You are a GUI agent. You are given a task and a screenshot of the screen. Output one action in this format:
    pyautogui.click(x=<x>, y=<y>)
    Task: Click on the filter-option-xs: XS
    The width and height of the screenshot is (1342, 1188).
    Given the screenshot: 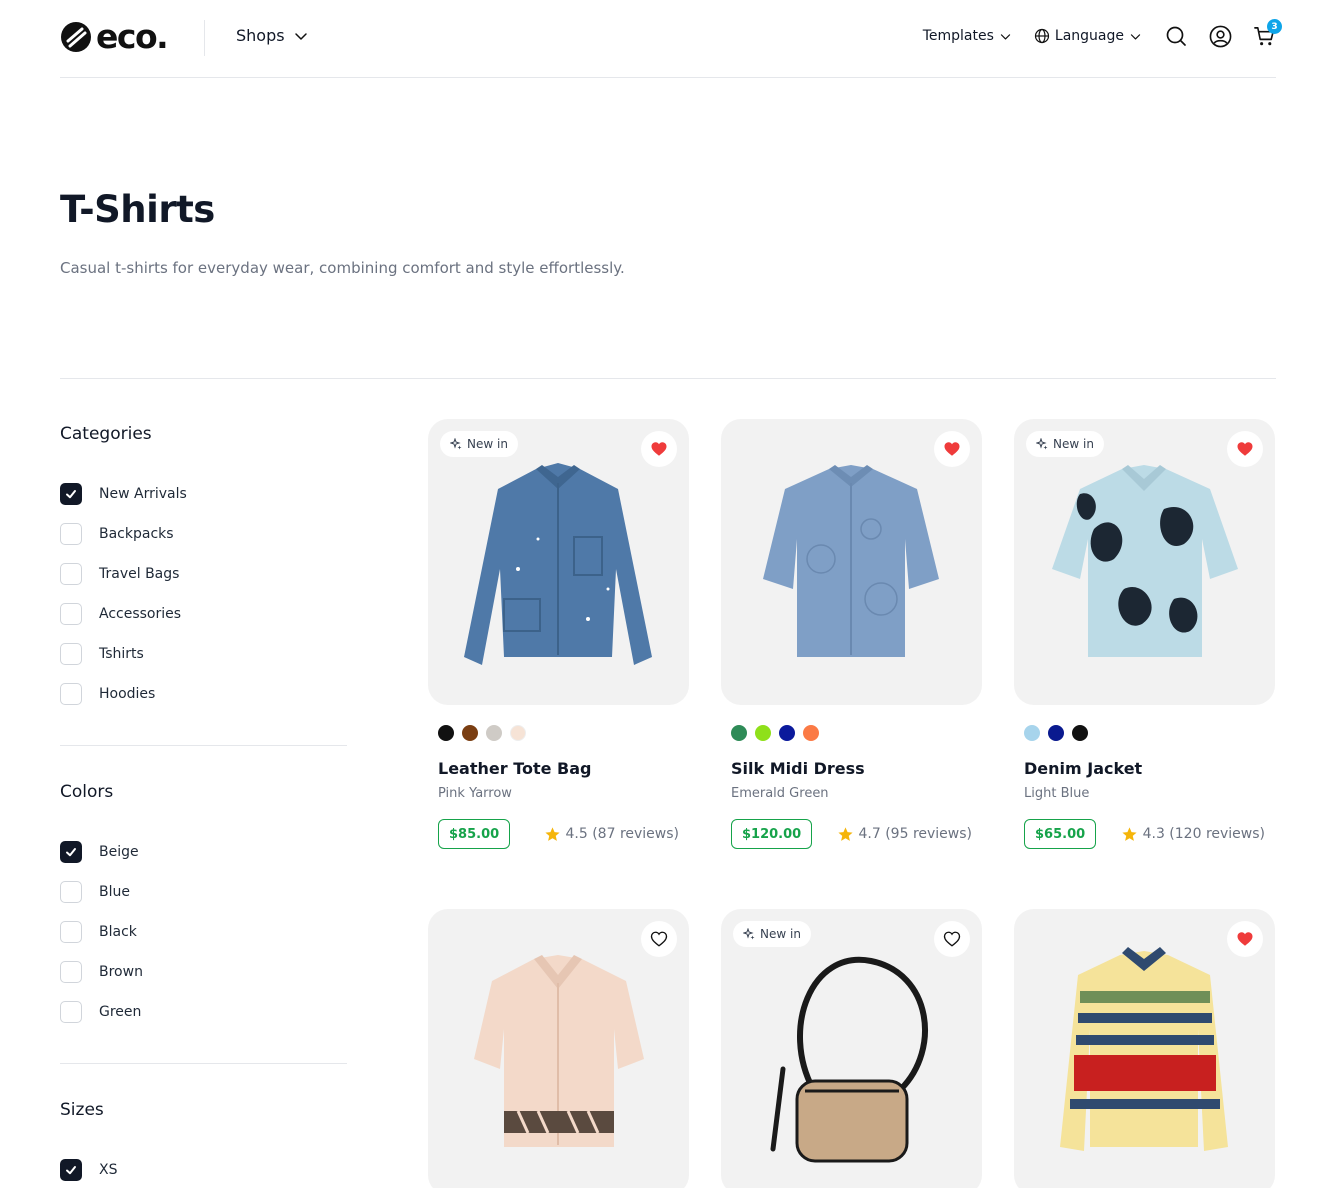 What is the action you would take?
    pyautogui.click(x=203, y=1169)
    